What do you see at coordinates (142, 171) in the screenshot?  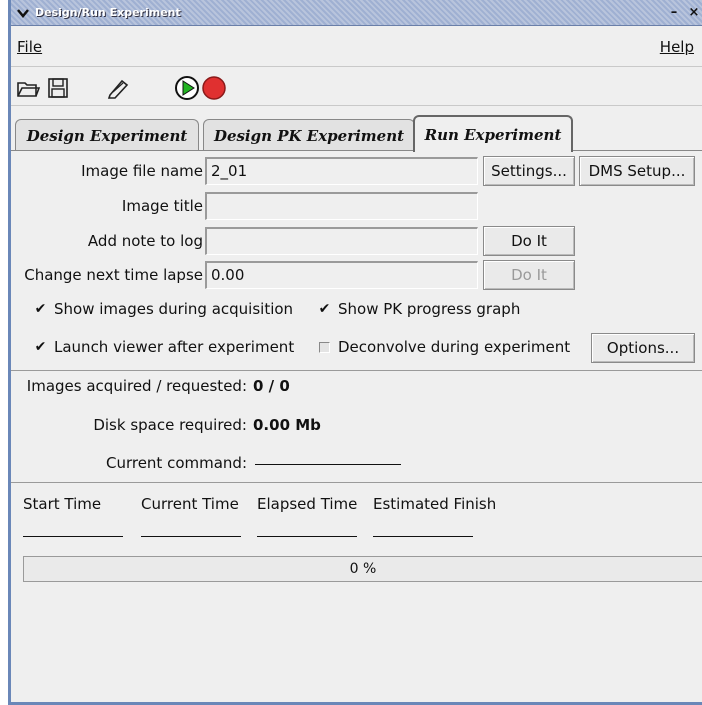 I see `image-file-name-label: Image file name` at bounding box center [142, 171].